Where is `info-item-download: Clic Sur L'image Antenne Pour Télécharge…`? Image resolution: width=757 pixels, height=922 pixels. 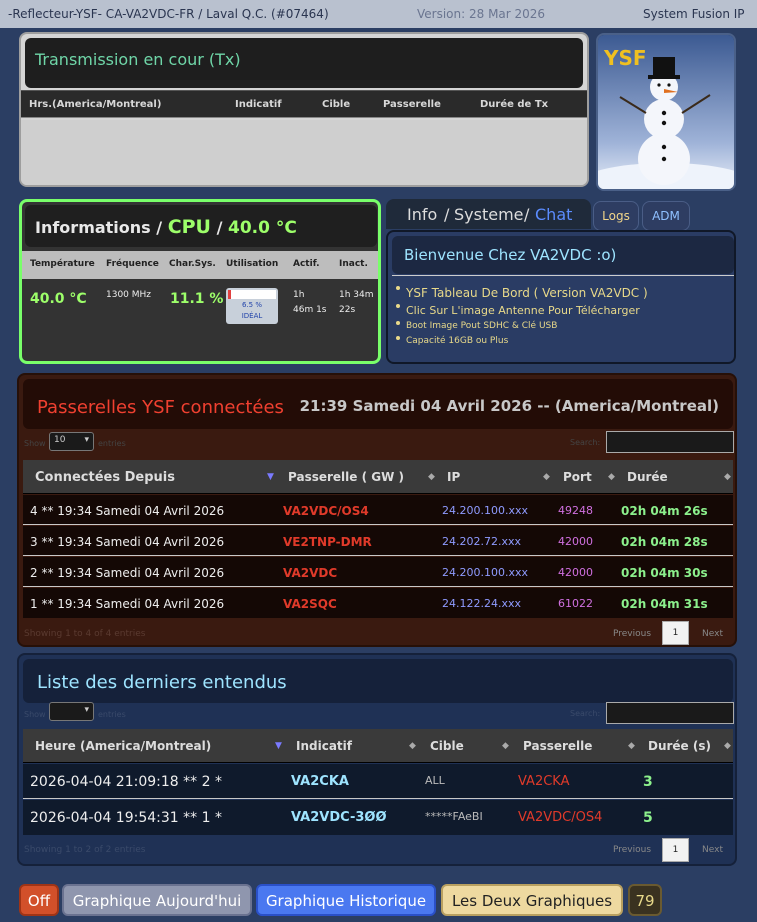 info-item-download: Clic Sur L'image Antenne Pour Télécharge… is located at coordinates (518, 310).